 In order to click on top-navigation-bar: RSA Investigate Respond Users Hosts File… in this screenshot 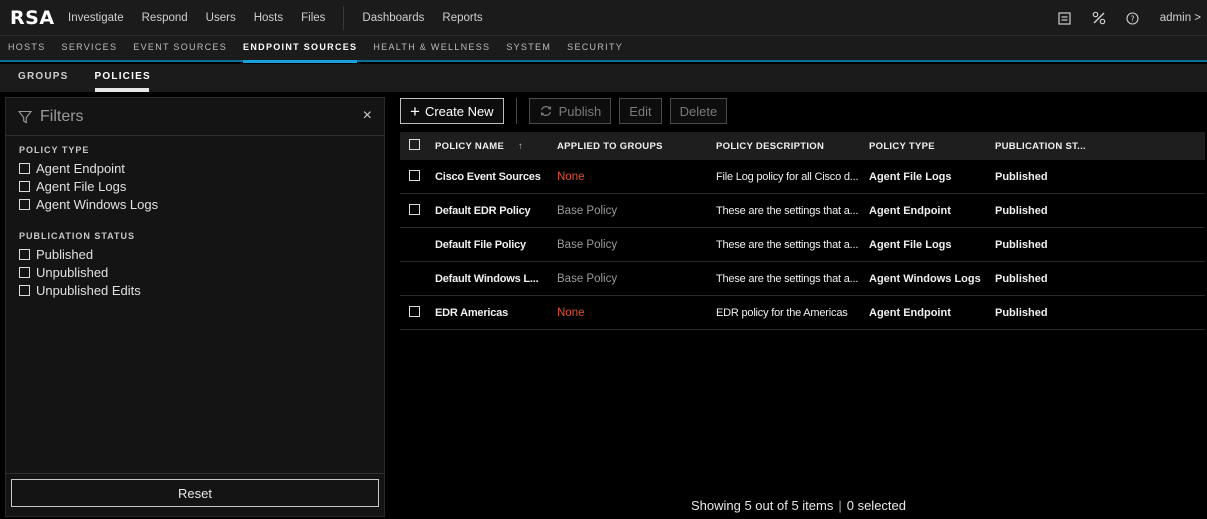, I will do `click(603, 18)`.